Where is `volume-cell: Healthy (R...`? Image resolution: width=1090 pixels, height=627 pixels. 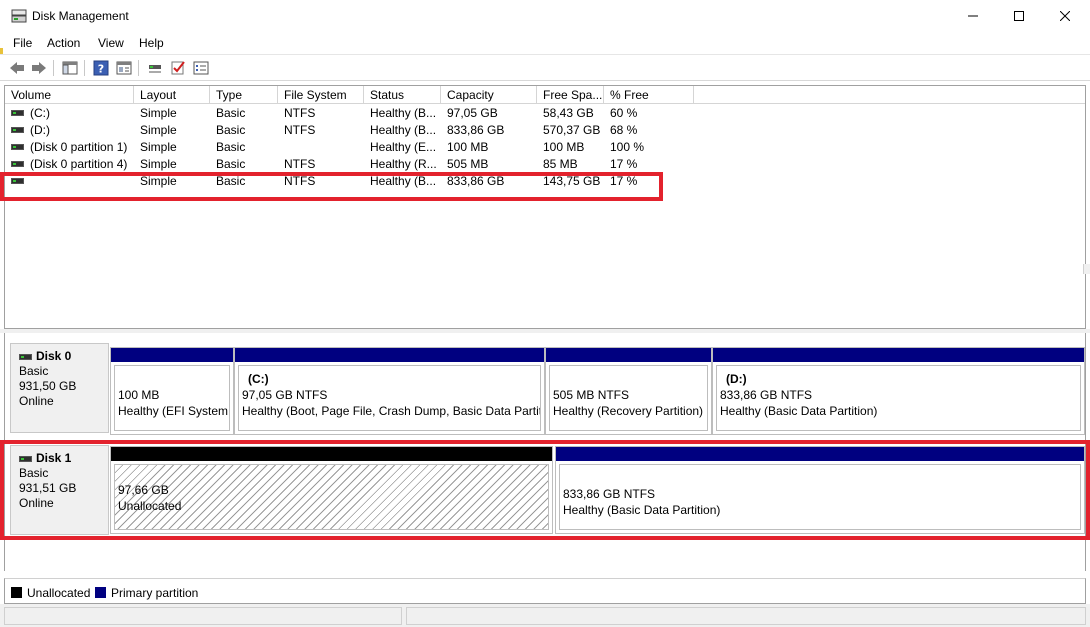 volume-cell: Healthy (R... is located at coordinates (405, 164).